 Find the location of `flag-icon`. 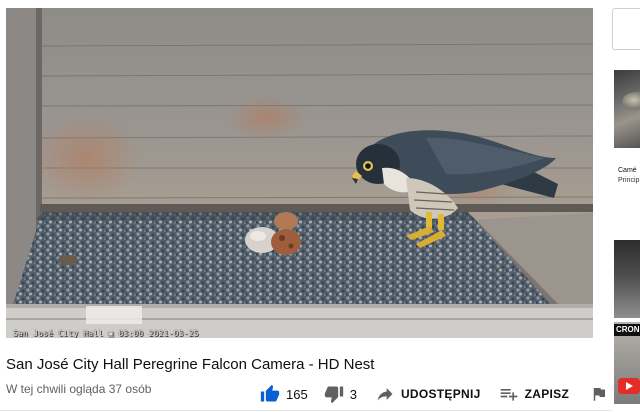

flag-icon is located at coordinates (599, 394).